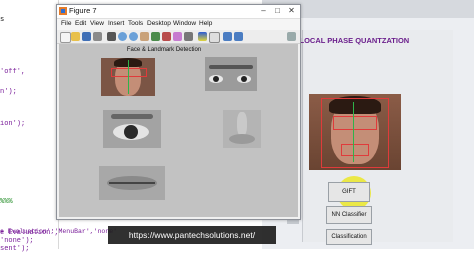  Describe the element at coordinates (242, 124) in the screenshot. I see `nose-bridge-shape` at that location.